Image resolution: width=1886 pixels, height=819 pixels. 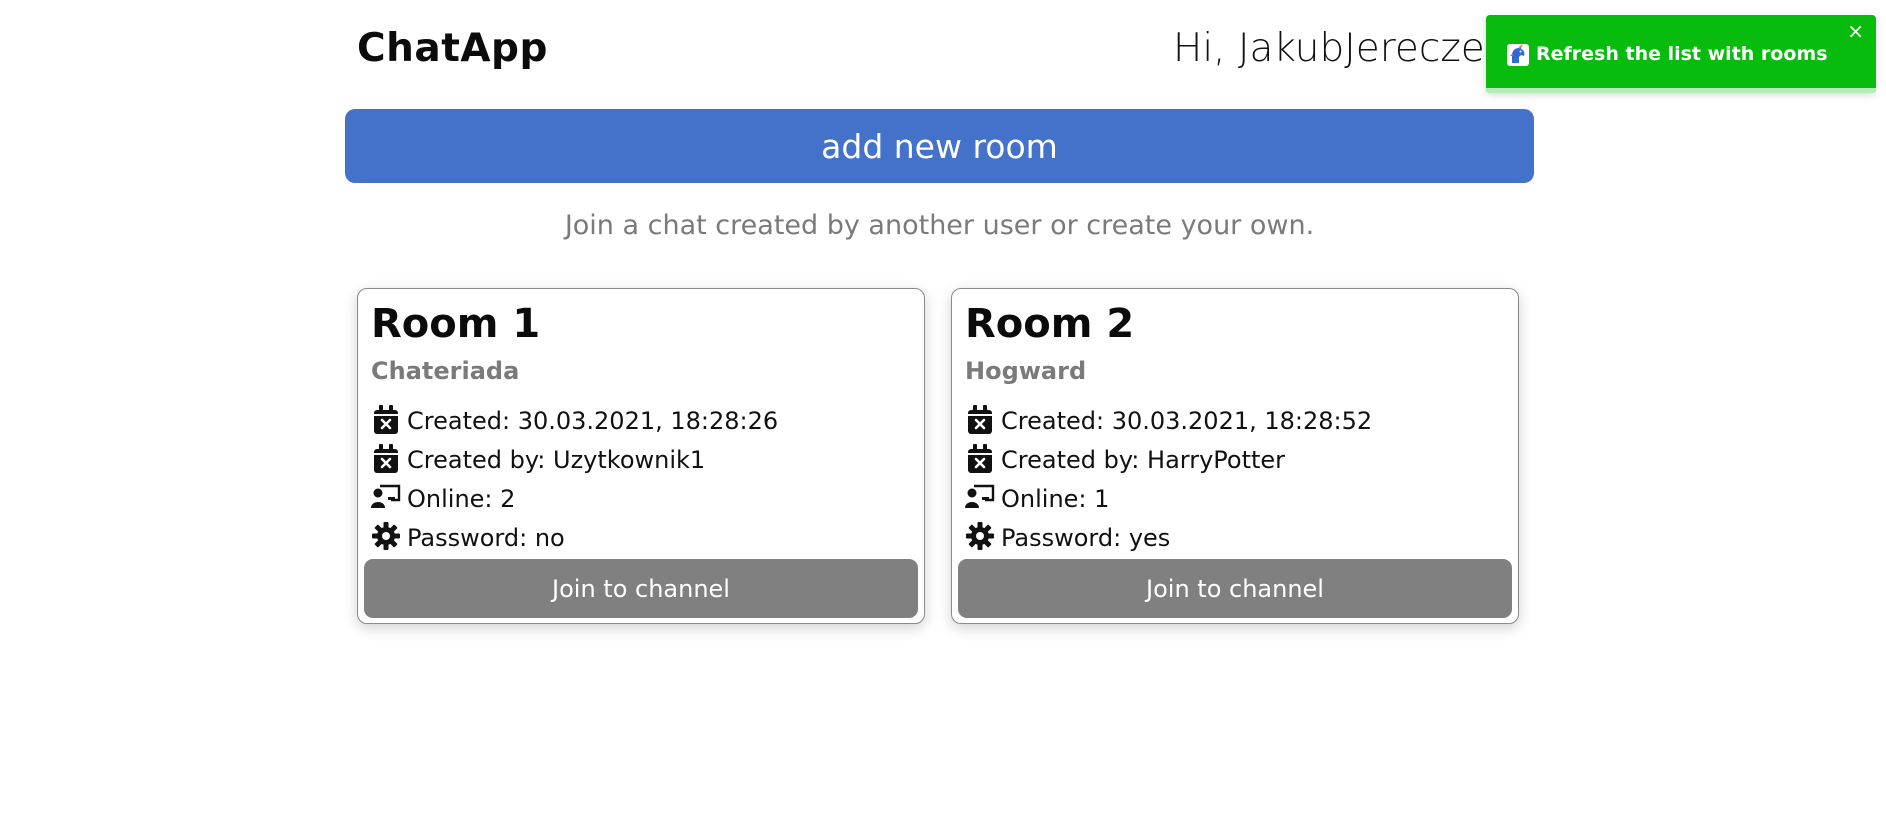 I want to click on room-online-text: Online: 2, so click(x=461, y=499).